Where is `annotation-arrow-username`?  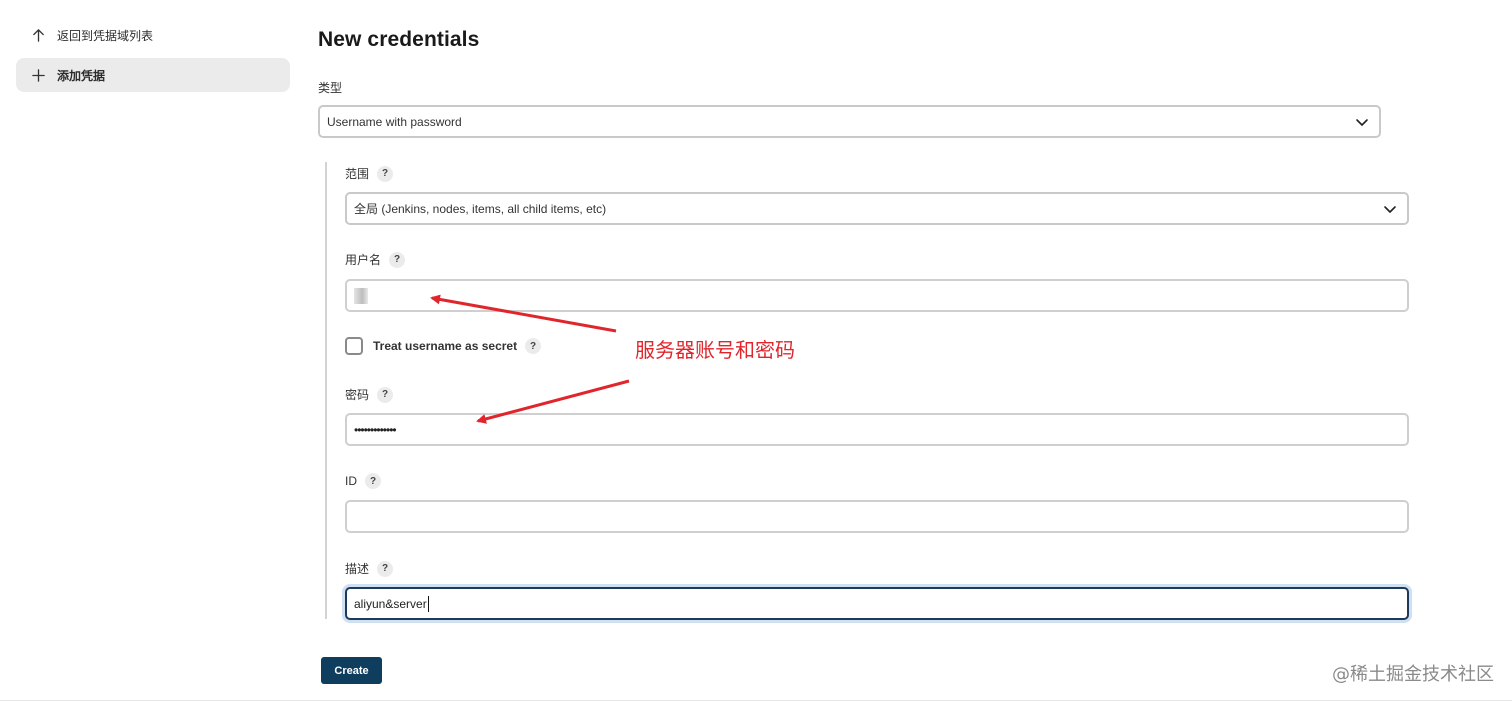 annotation-arrow-username is located at coordinates (523, 313).